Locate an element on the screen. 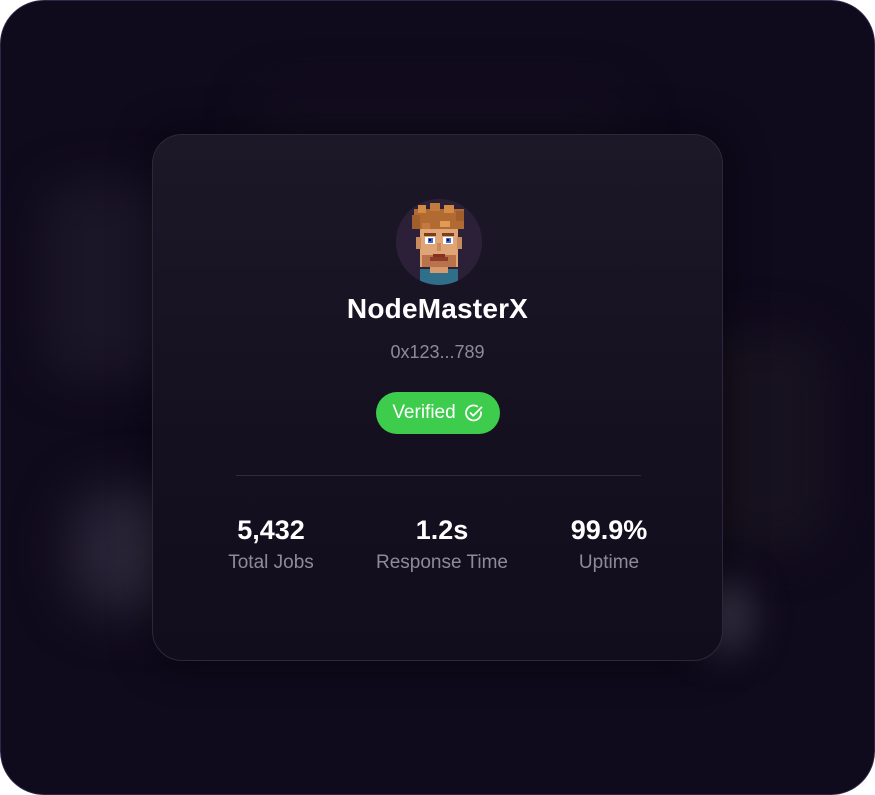 This screenshot has height=795, width=875. stat-total-jobs: 5,432 Total Jobs is located at coordinates (271, 545).